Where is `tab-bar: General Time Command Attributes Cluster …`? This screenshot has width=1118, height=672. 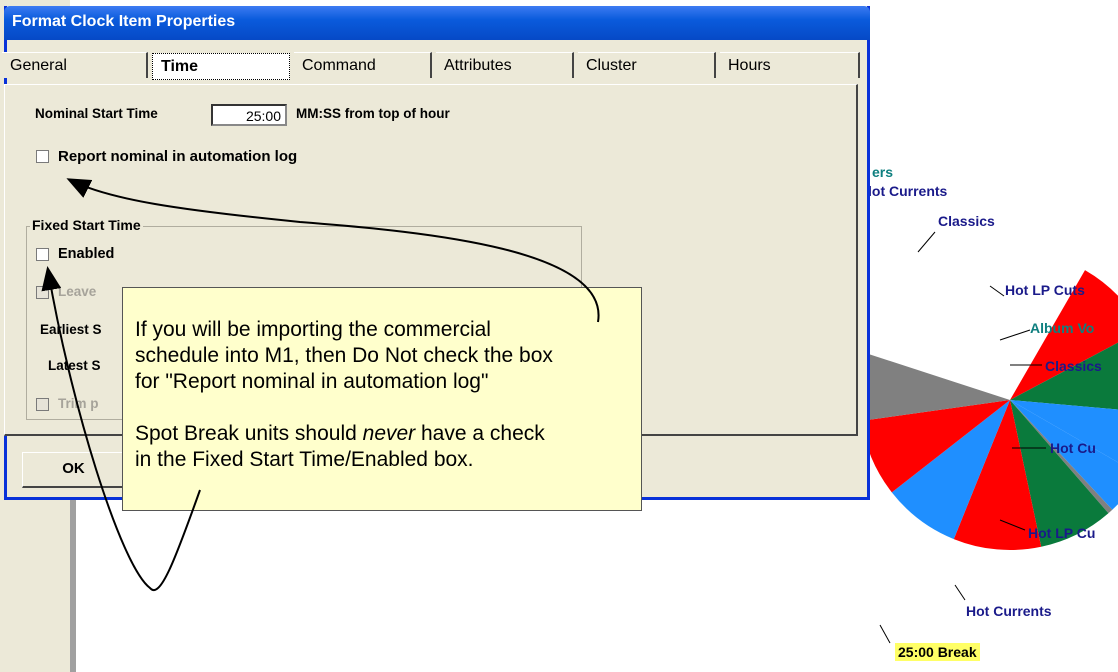 tab-bar: General Time Command Attributes Cluster … is located at coordinates (431, 66).